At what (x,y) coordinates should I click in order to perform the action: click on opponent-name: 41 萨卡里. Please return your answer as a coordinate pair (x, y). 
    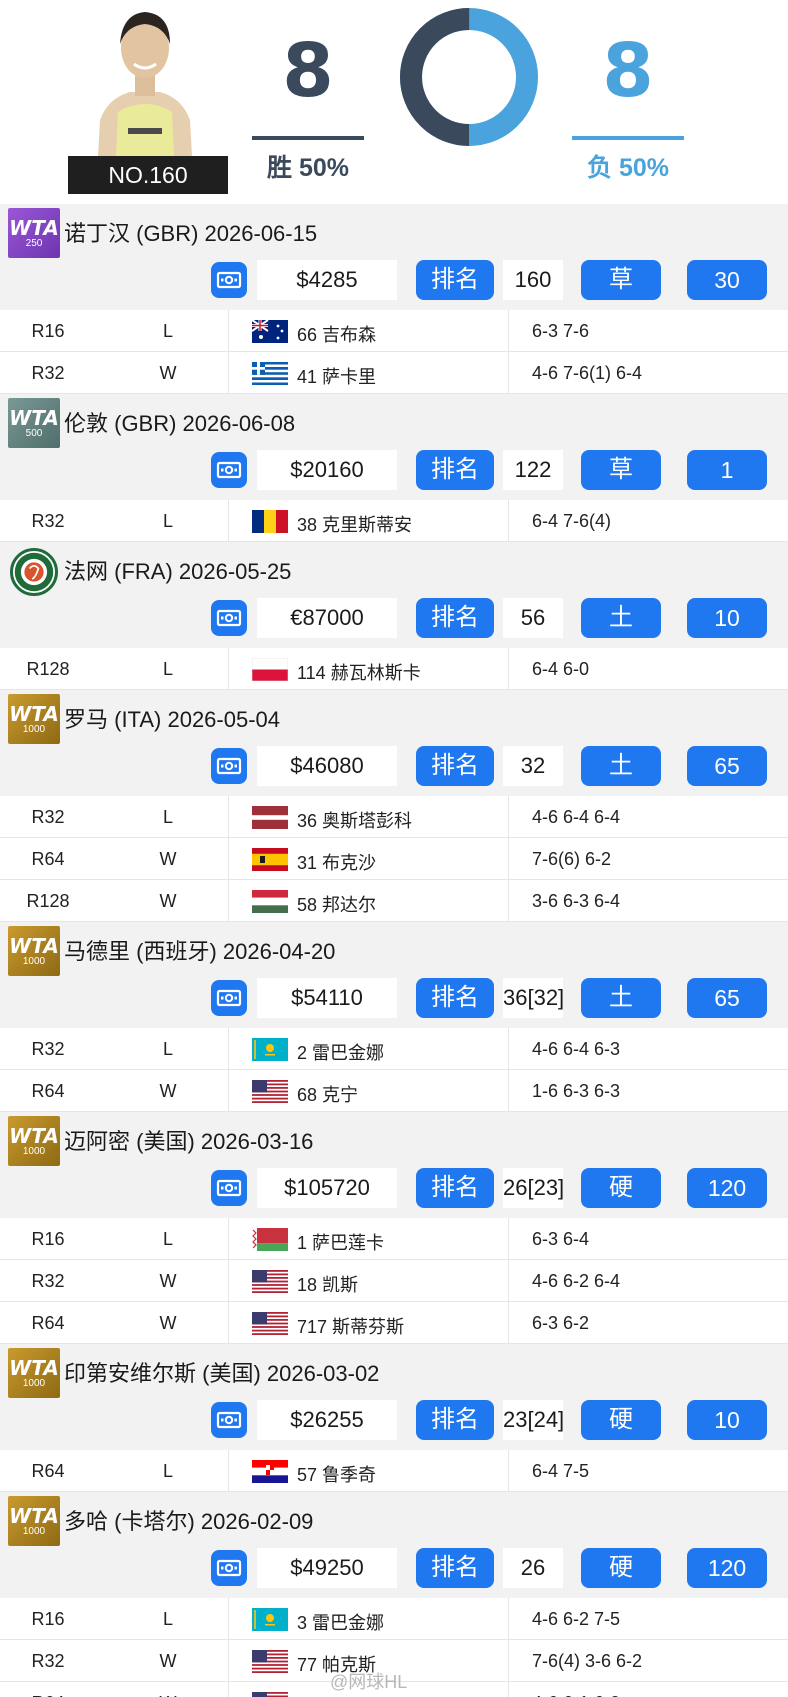
    Looking at the image, I should click on (336, 376).